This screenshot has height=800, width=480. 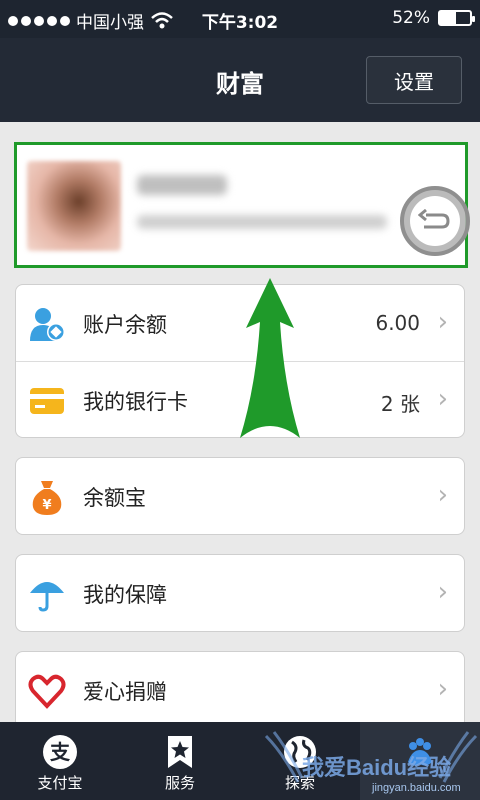 I want to click on heart-icon, so click(x=47, y=691).